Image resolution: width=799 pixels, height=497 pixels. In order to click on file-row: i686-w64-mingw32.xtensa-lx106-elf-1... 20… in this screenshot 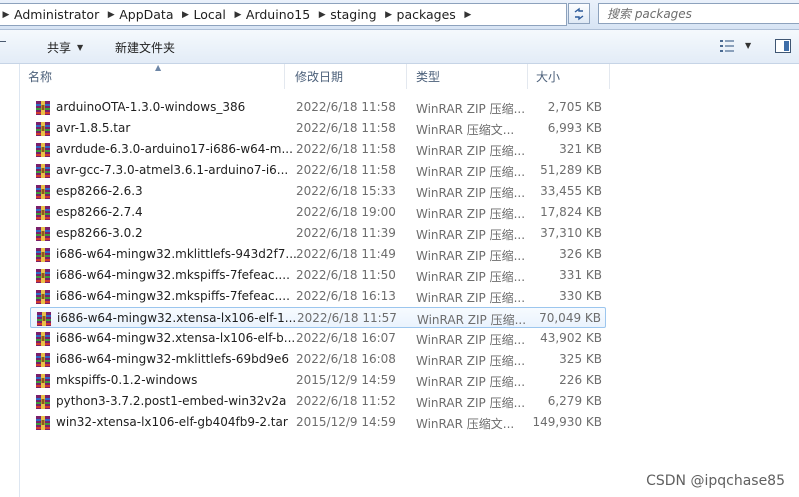, I will do `click(318, 317)`.